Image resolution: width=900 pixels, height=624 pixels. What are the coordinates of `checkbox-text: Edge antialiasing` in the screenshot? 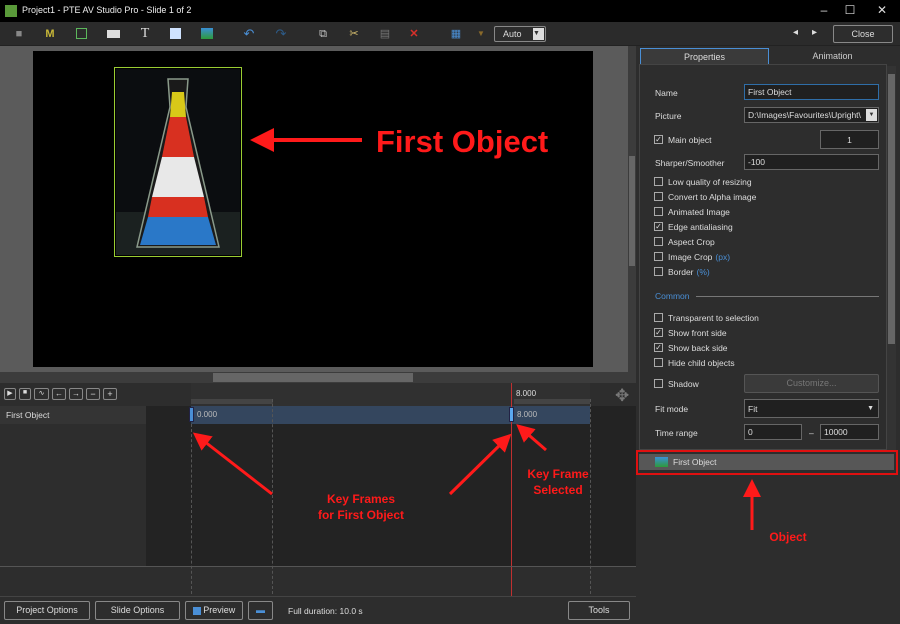 It's located at (700, 227).